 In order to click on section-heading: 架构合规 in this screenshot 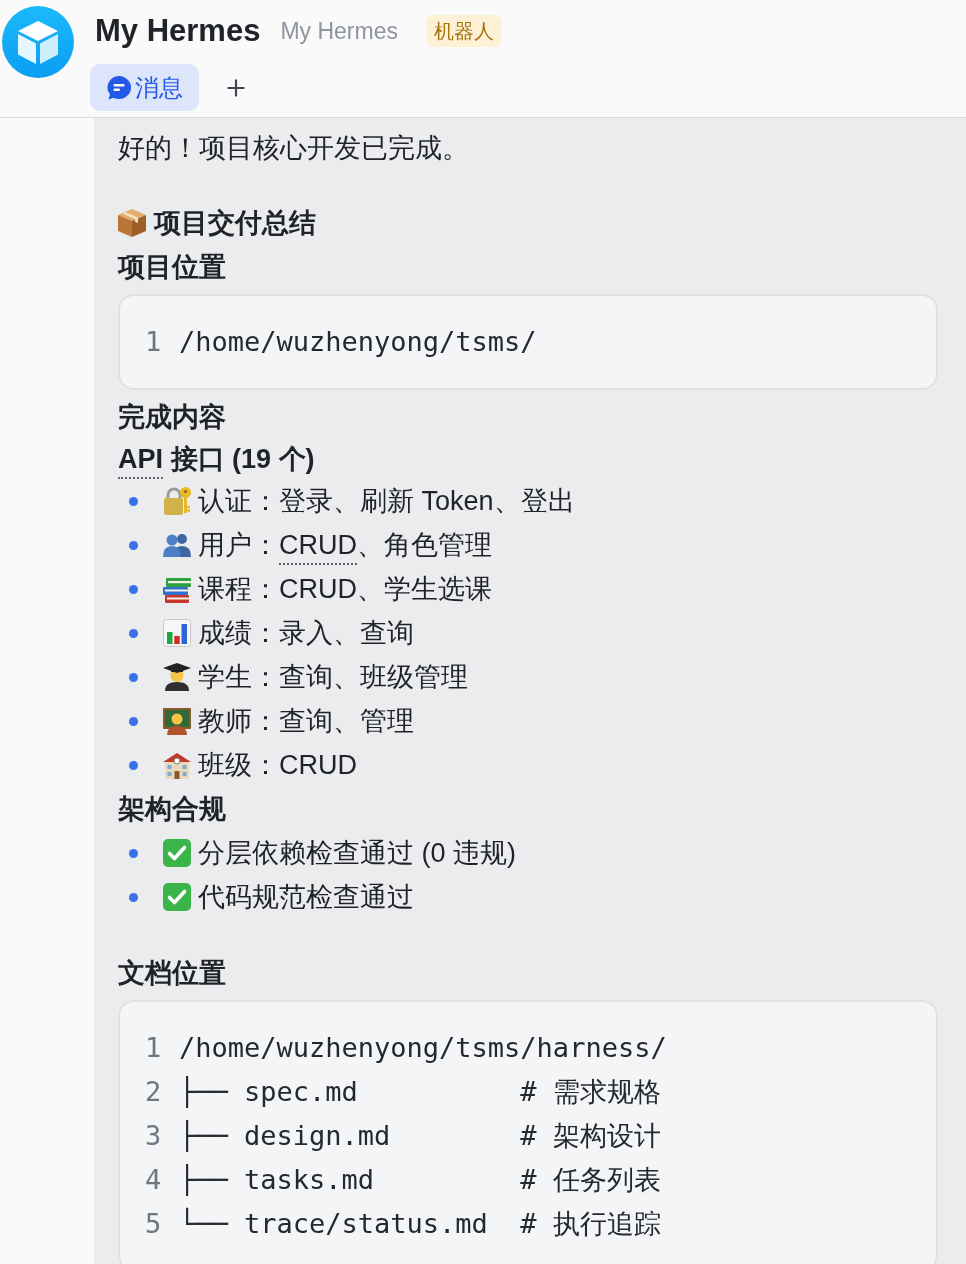, I will do `click(172, 809)`.